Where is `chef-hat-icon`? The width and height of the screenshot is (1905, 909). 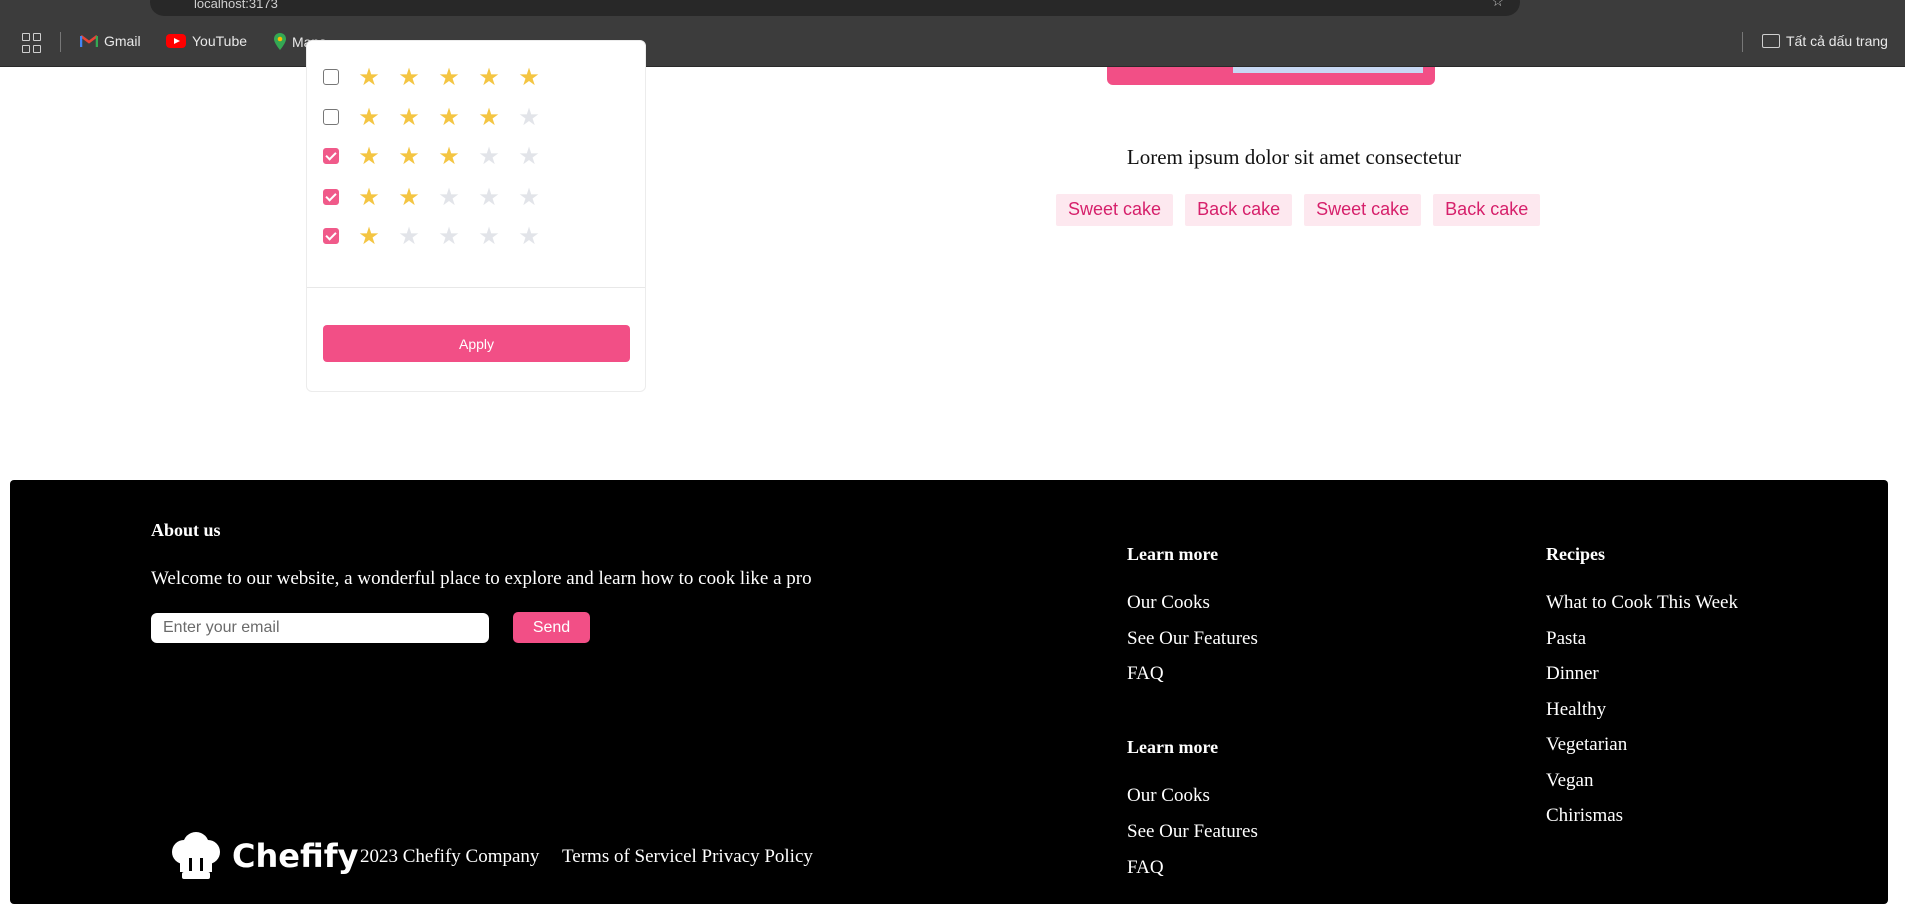 chef-hat-icon is located at coordinates (196, 855).